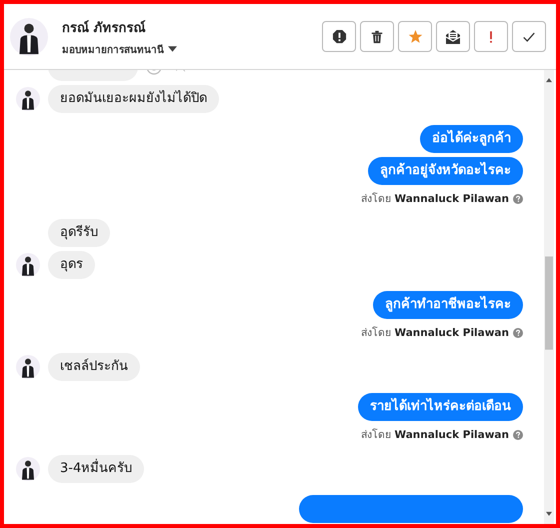  Describe the element at coordinates (104, 28) in the screenshot. I see `contact-name: กรณ์ ภัทรกรณ์` at that location.